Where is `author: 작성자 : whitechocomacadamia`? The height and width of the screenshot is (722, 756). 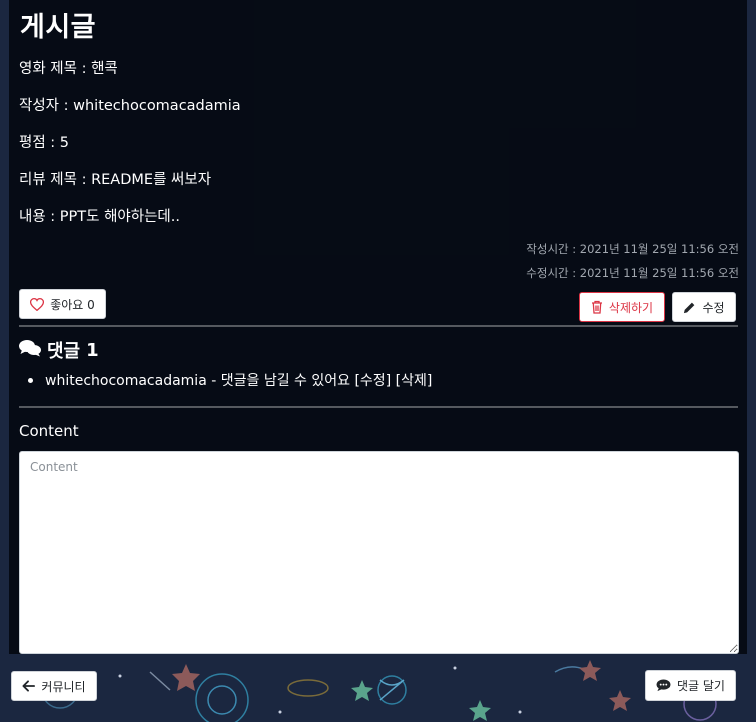 author: 작성자 : whitechocomacadamia is located at coordinates (130, 106).